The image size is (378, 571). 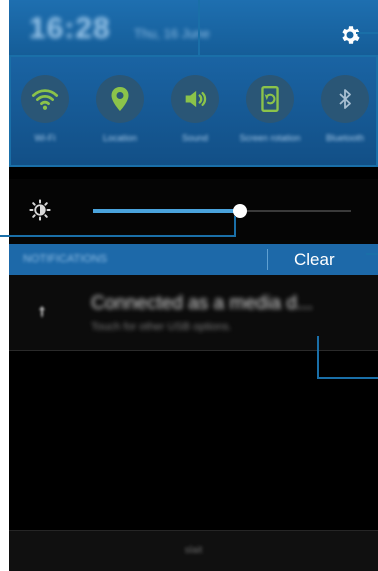 What do you see at coordinates (350, 35) in the screenshot?
I see `gear-icon` at bounding box center [350, 35].